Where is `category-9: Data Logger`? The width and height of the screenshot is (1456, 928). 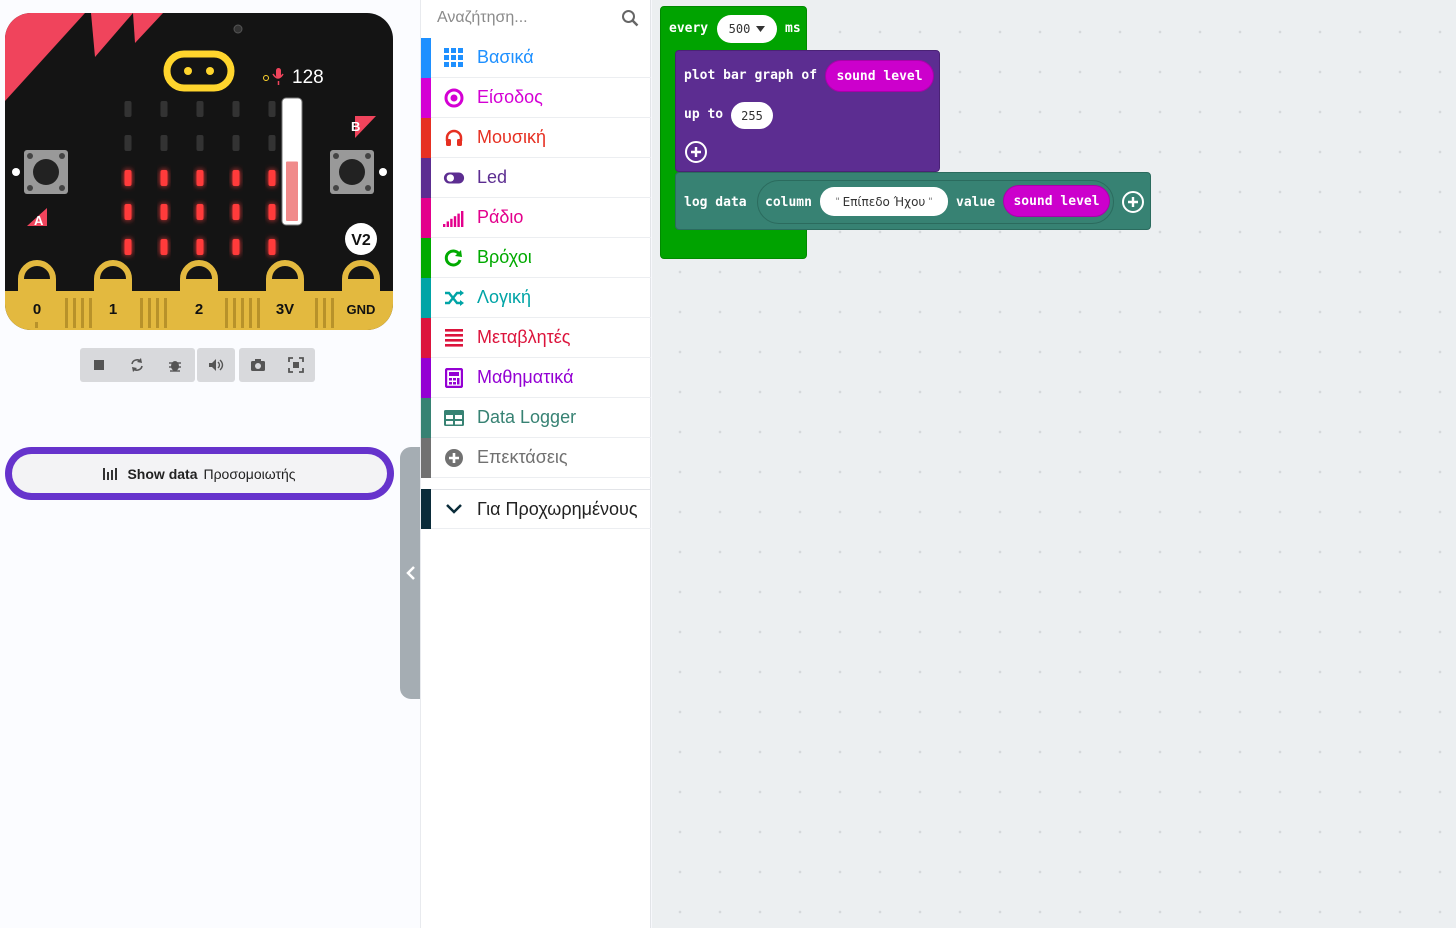 category-9: Data Logger is located at coordinates (536, 417).